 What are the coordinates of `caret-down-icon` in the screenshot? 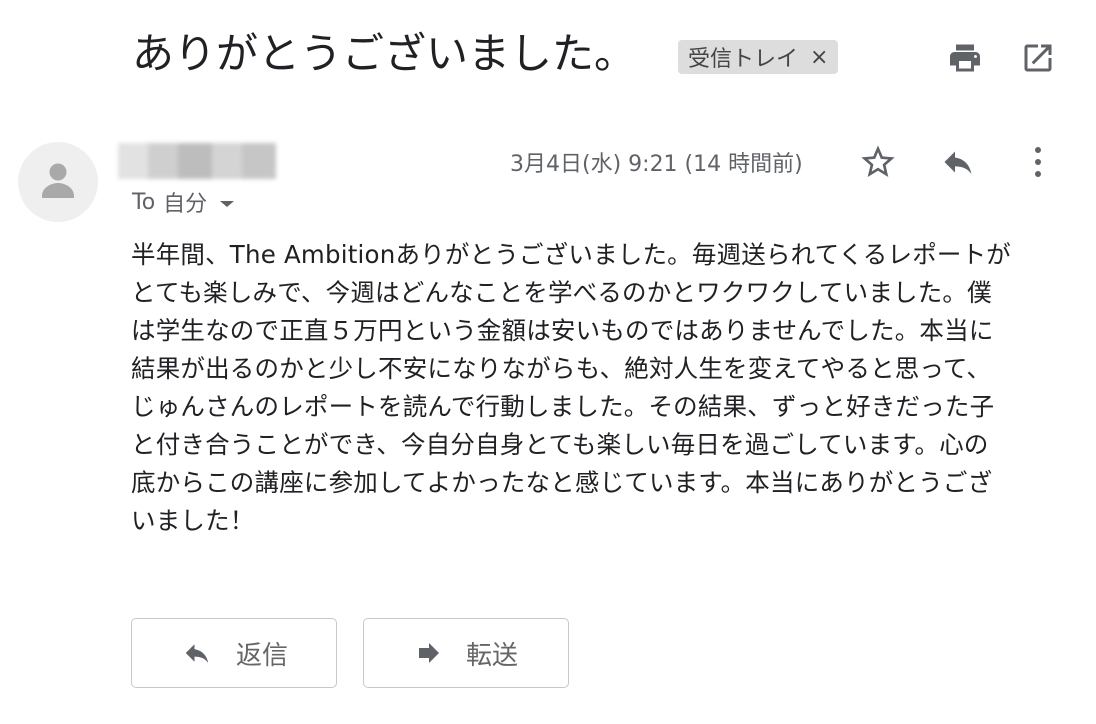 It's located at (227, 202).